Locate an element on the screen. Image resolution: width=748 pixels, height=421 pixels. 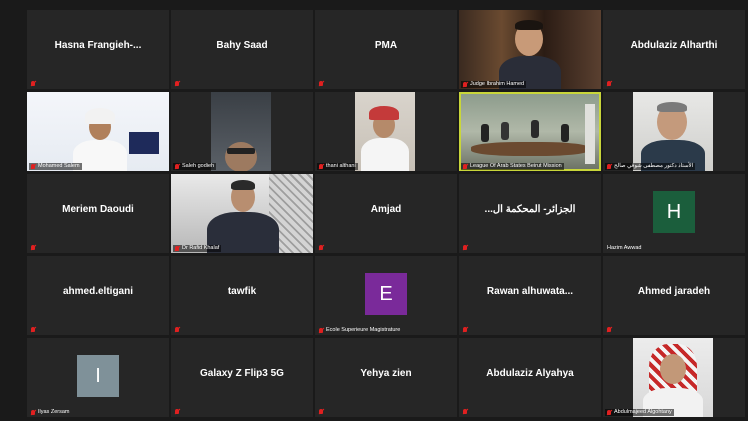
participant-tile: Meriem Daoudi is located at coordinates (98, 213).